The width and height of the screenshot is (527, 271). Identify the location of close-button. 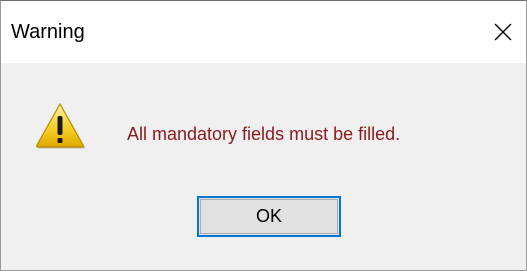
(503, 32).